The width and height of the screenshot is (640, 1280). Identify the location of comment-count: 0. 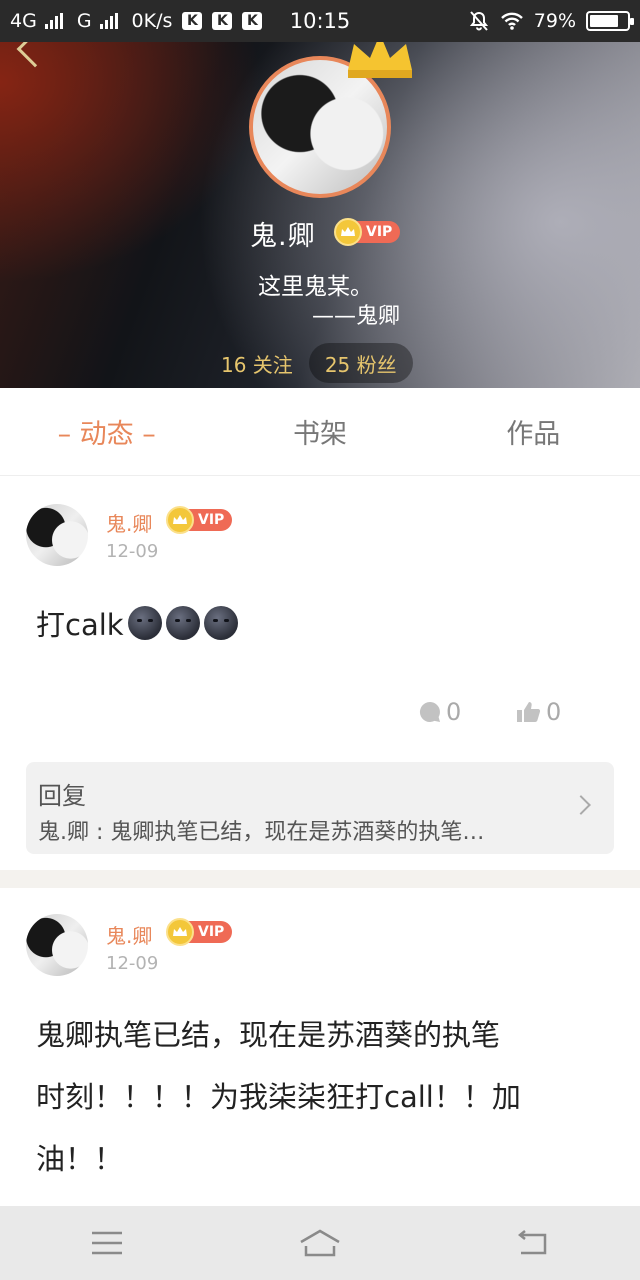
(454, 712).